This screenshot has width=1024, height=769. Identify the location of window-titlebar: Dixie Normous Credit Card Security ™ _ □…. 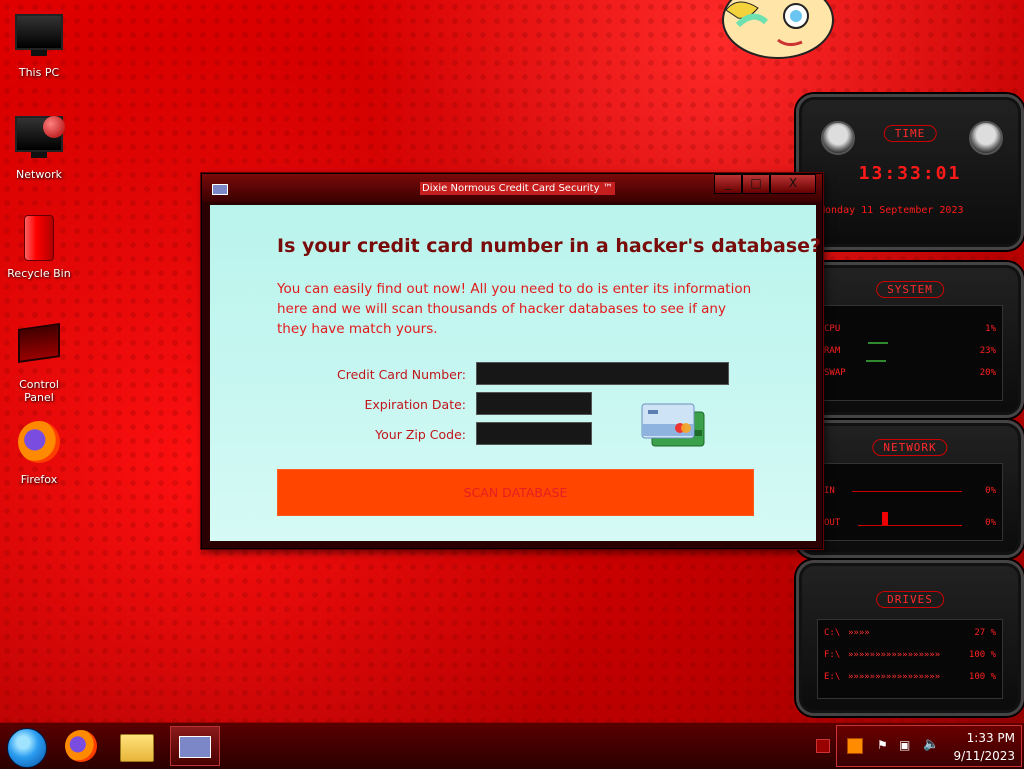
(512, 188).